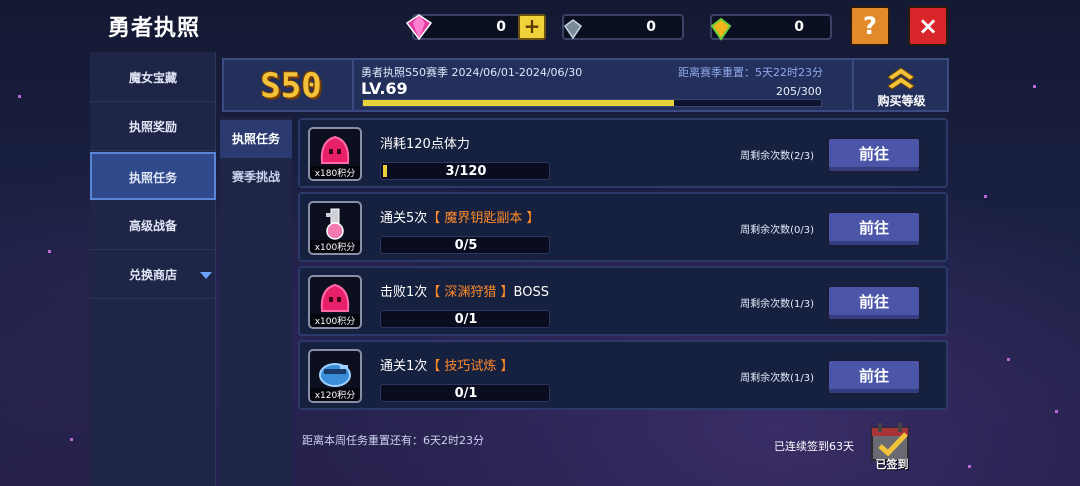 The width and height of the screenshot is (1080, 486). I want to click on task-name: 通关1次【 技巧试炼 】, so click(447, 366).